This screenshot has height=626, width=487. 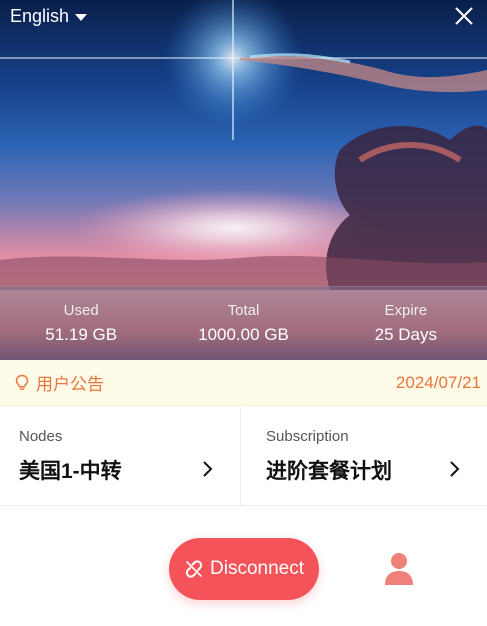 I want to click on stat-value: 25 Days, so click(x=405, y=334).